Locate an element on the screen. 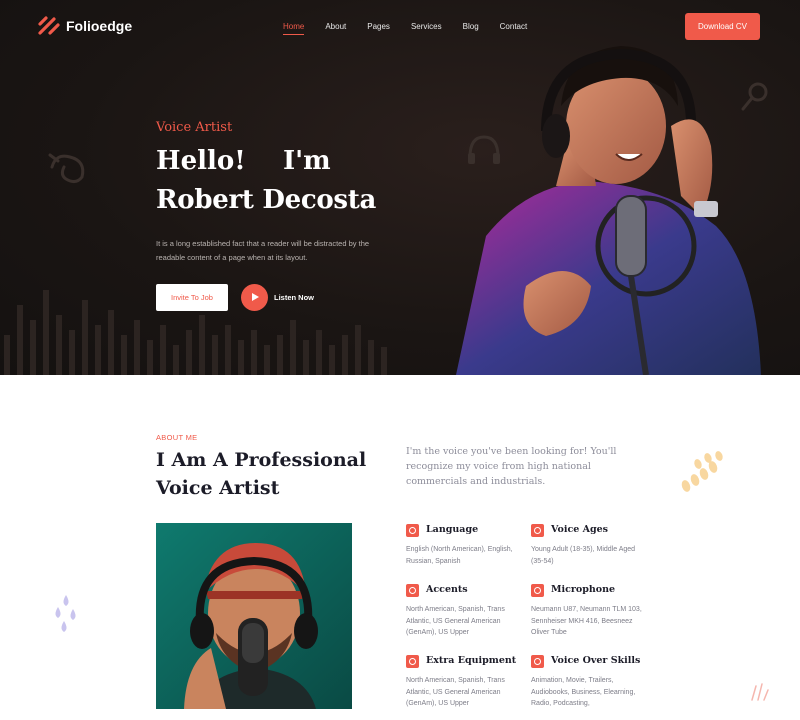 The height and width of the screenshot is (720, 800). nav-link-pages: Pages is located at coordinates (378, 28).